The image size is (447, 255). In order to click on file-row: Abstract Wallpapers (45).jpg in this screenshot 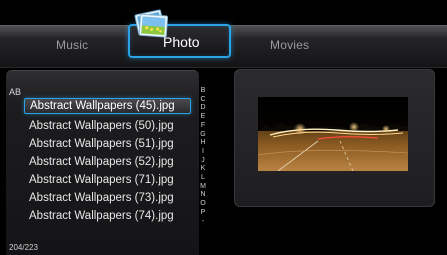, I will do `click(107, 106)`.